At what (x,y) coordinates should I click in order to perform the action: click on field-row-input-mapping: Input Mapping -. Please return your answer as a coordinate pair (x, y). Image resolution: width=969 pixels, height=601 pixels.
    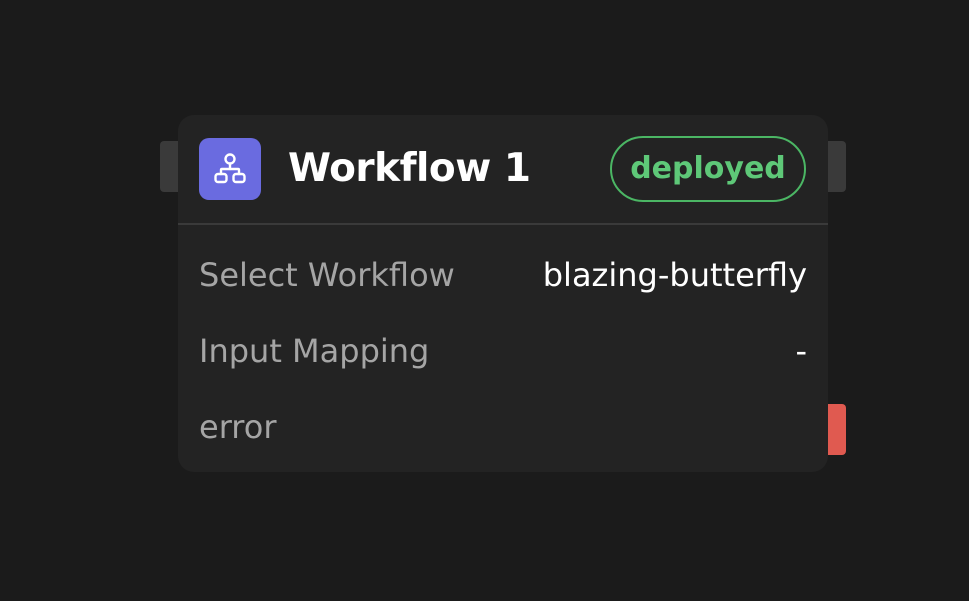
    Looking at the image, I should click on (503, 351).